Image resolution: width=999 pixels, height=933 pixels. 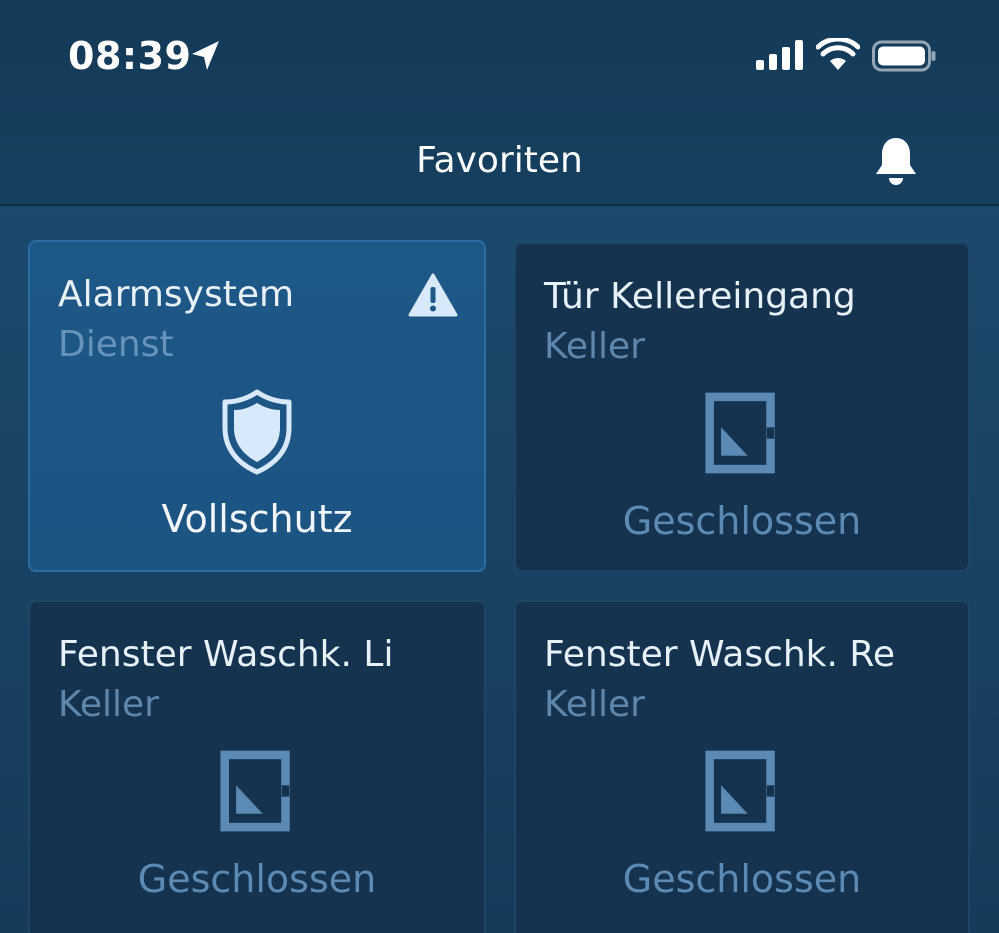 I want to click on cellular-signal-icon, so click(x=779, y=55).